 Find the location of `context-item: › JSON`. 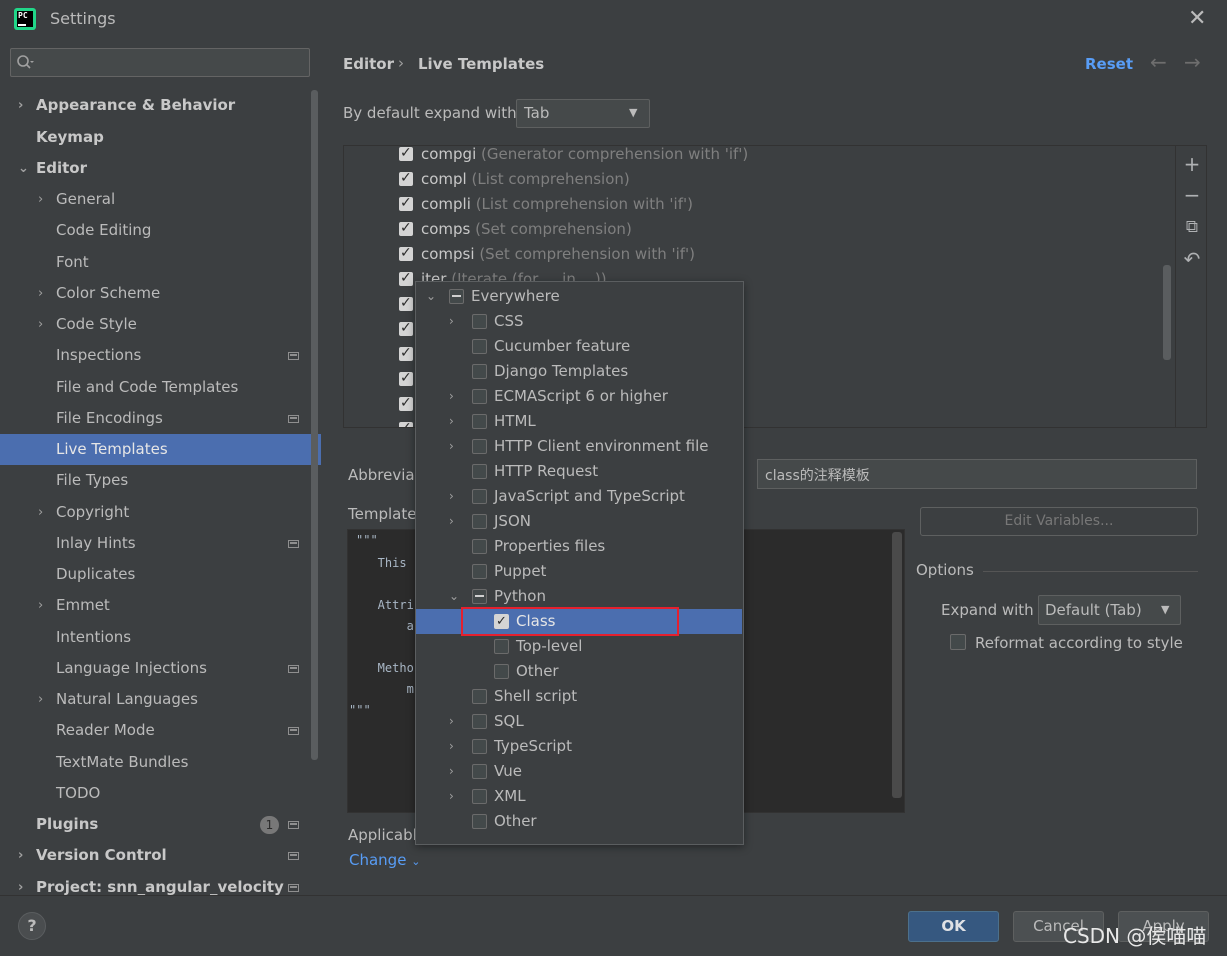

context-item: › JSON is located at coordinates (579, 521).